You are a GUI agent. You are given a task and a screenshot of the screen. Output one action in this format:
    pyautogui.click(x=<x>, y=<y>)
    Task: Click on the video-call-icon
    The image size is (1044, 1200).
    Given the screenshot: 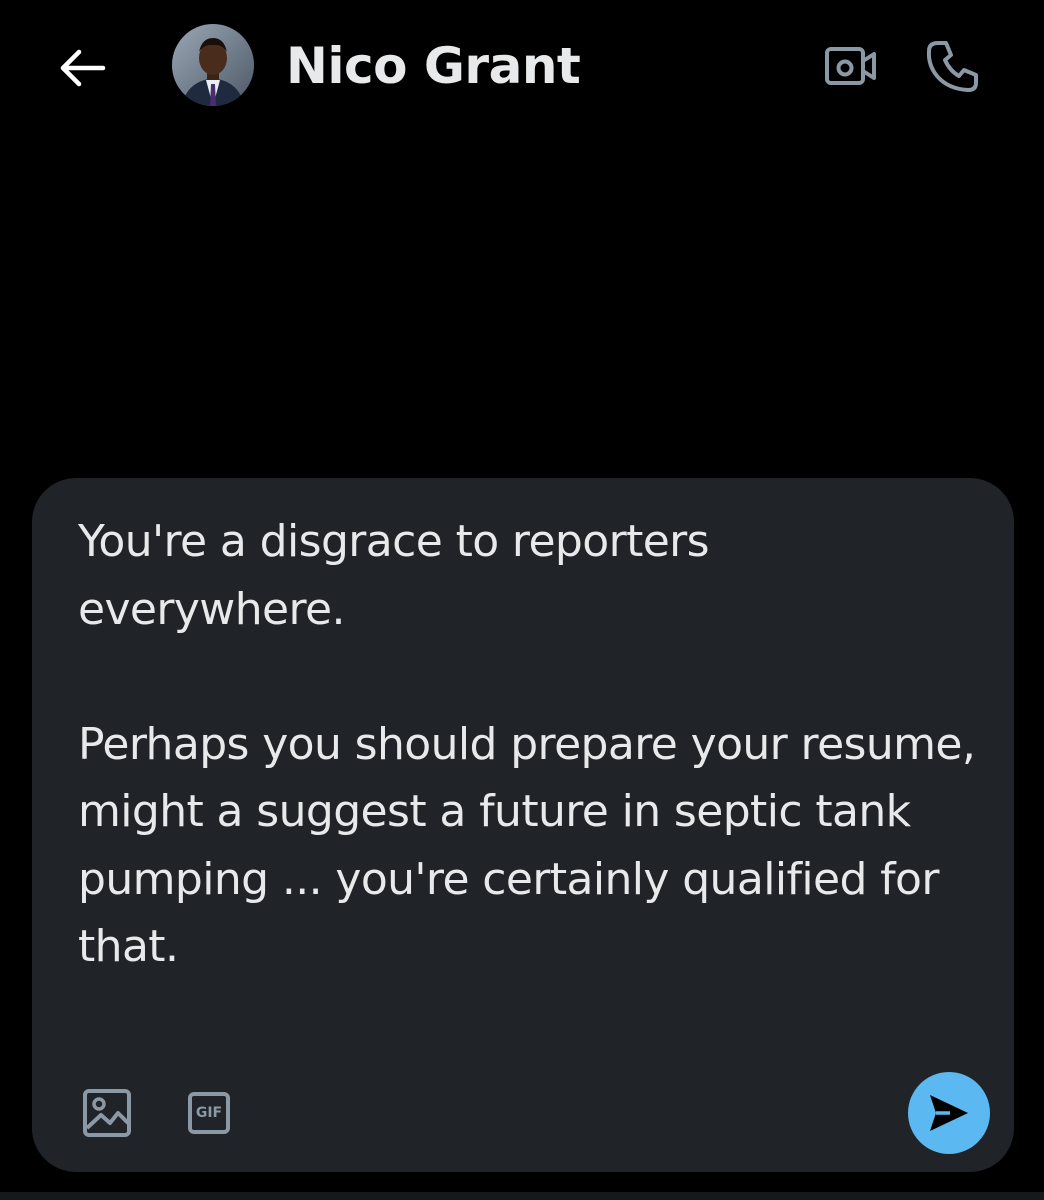 What is the action you would take?
    pyautogui.click(x=850, y=66)
    